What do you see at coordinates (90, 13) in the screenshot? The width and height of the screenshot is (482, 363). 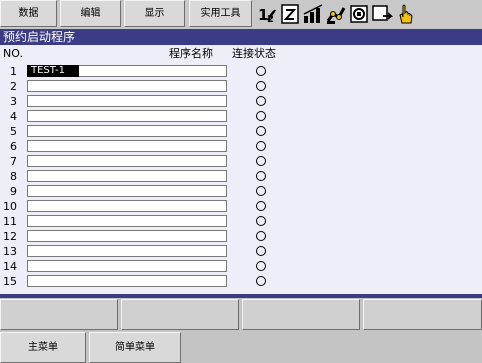 I see `menu-edit: 编辑` at bounding box center [90, 13].